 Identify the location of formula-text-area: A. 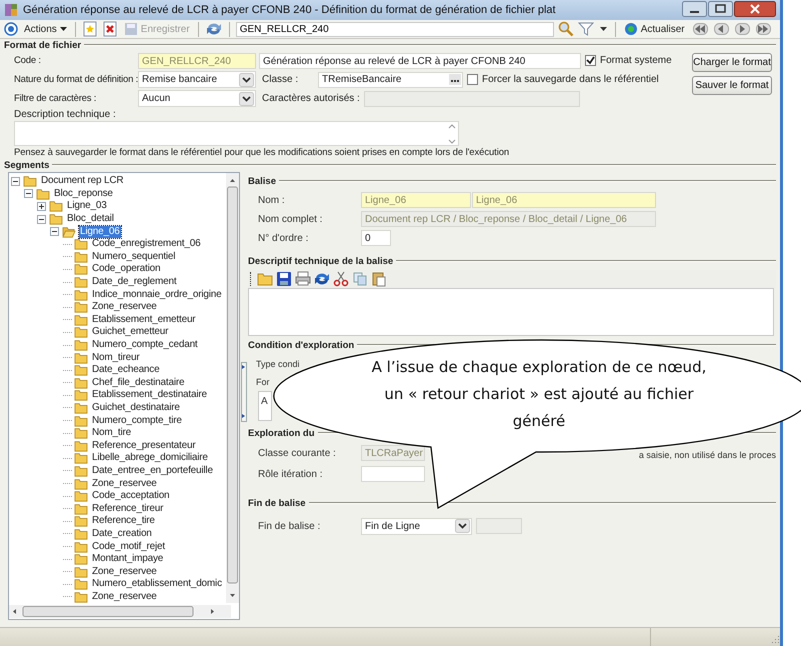
(265, 406).